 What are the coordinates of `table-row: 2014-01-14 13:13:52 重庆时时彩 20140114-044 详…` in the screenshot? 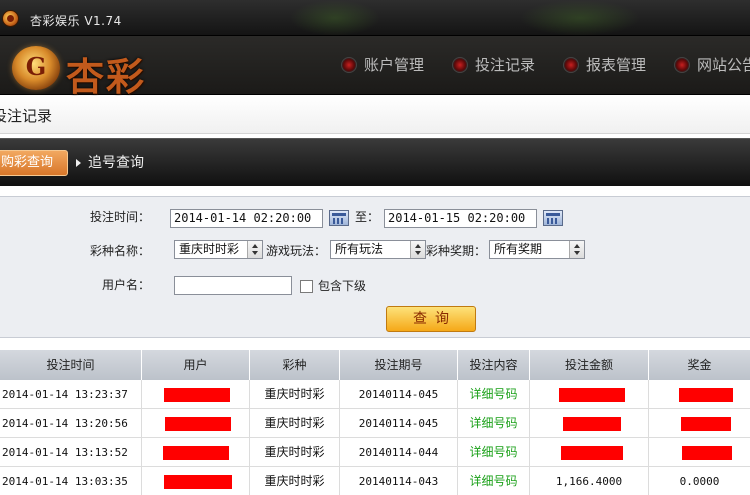 It's located at (375, 452).